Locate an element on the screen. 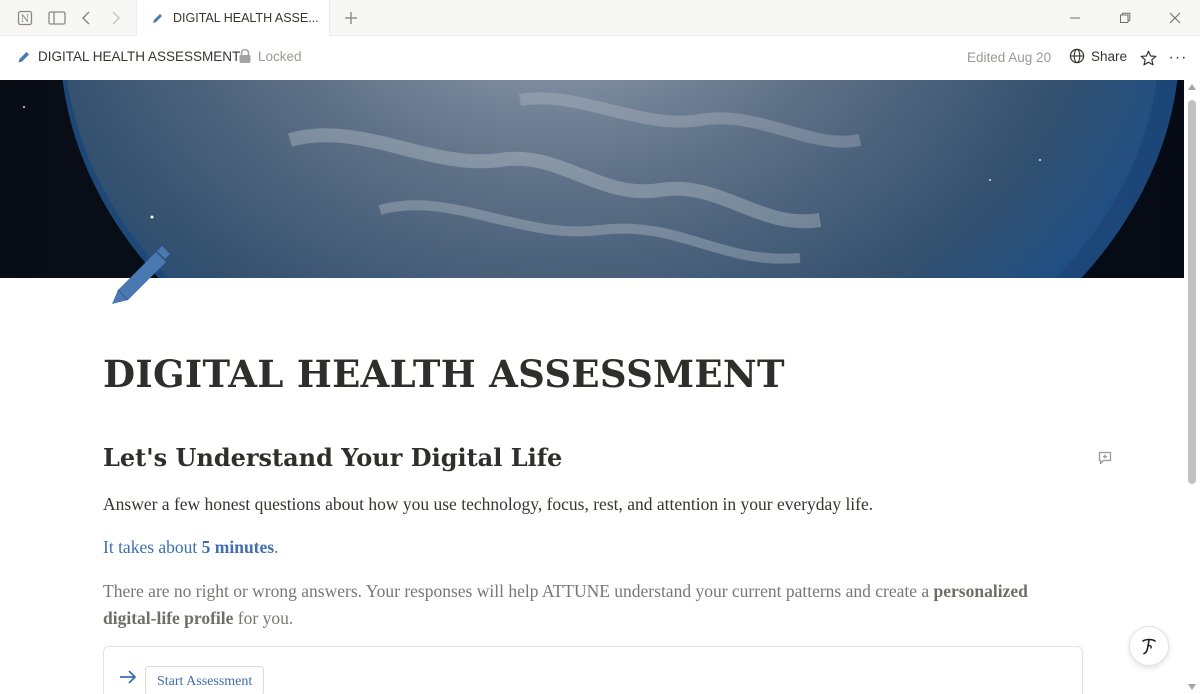 This screenshot has height=694, width=1200. window-controls is located at coordinates (1125, 18).